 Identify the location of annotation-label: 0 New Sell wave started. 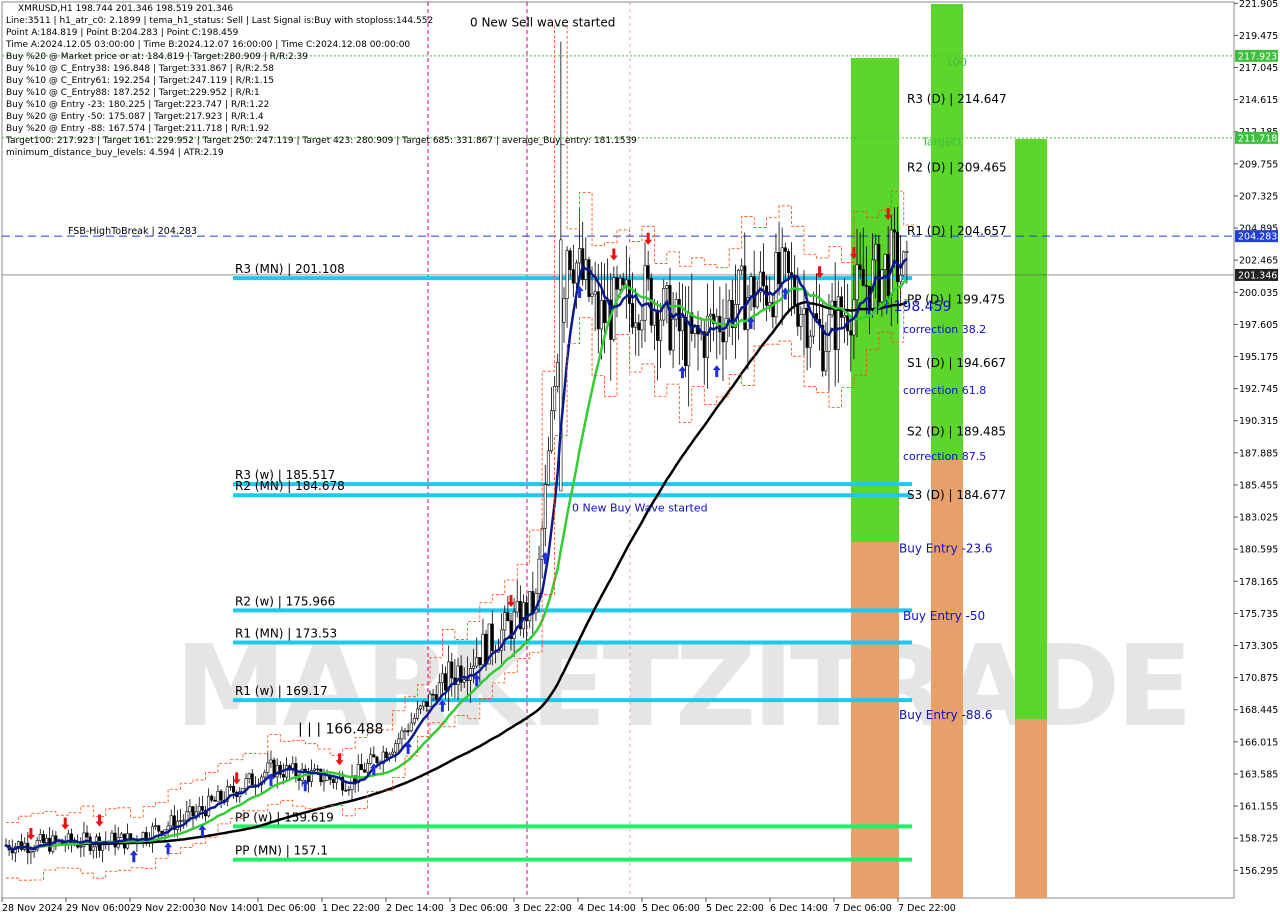
(542, 22).